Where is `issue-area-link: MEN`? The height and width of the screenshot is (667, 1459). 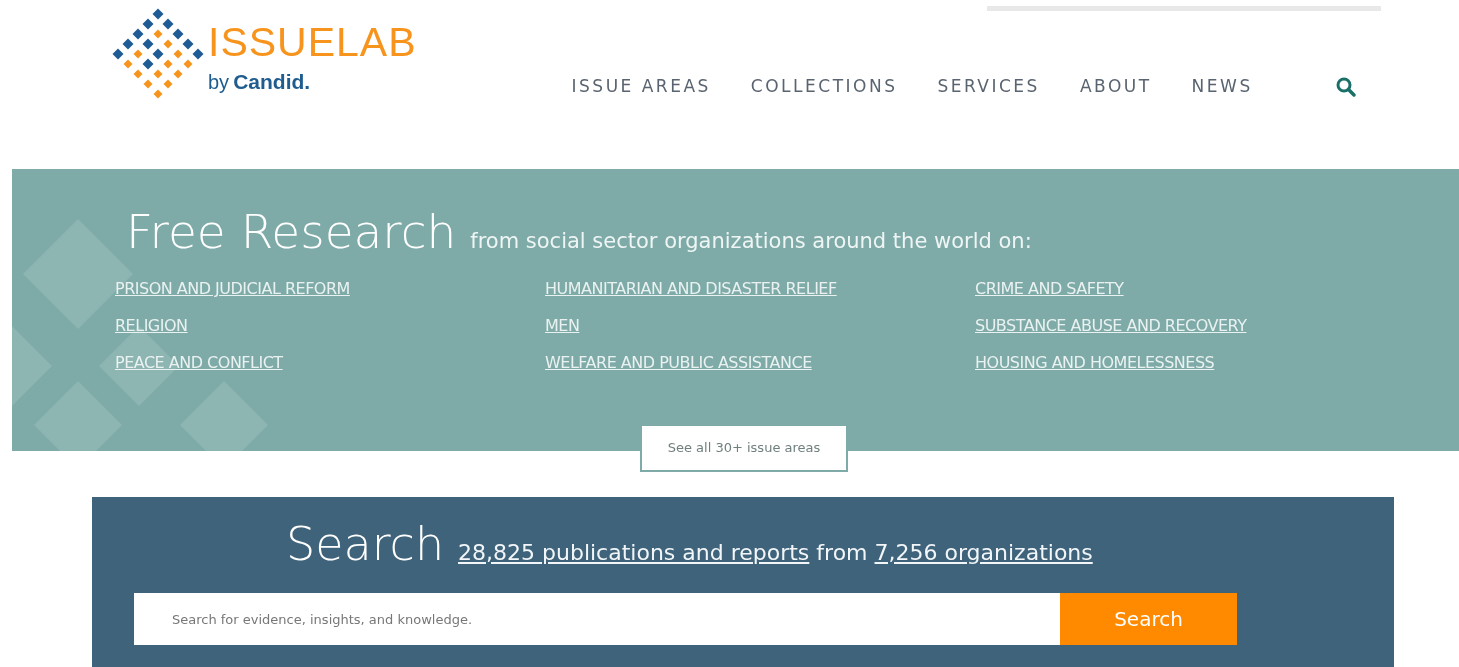
issue-area-link: MEN is located at coordinates (562, 326).